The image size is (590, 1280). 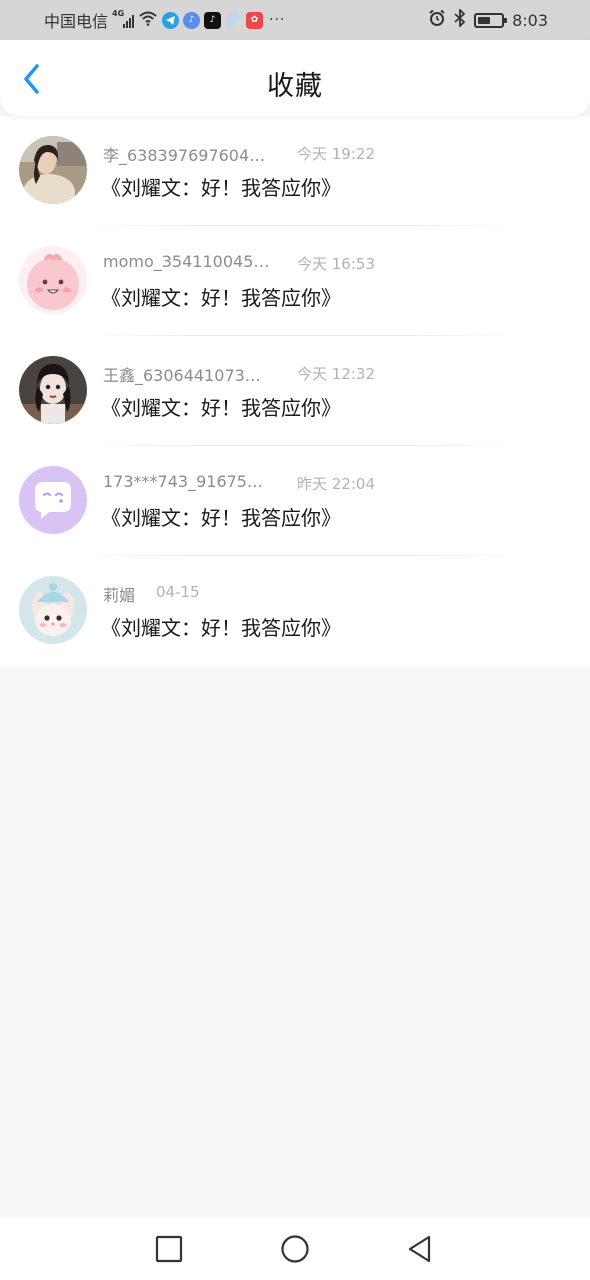 What do you see at coordinates (437, 20) in the screenshot?
I see `alarm-icon` at bounding box center [437, 20].